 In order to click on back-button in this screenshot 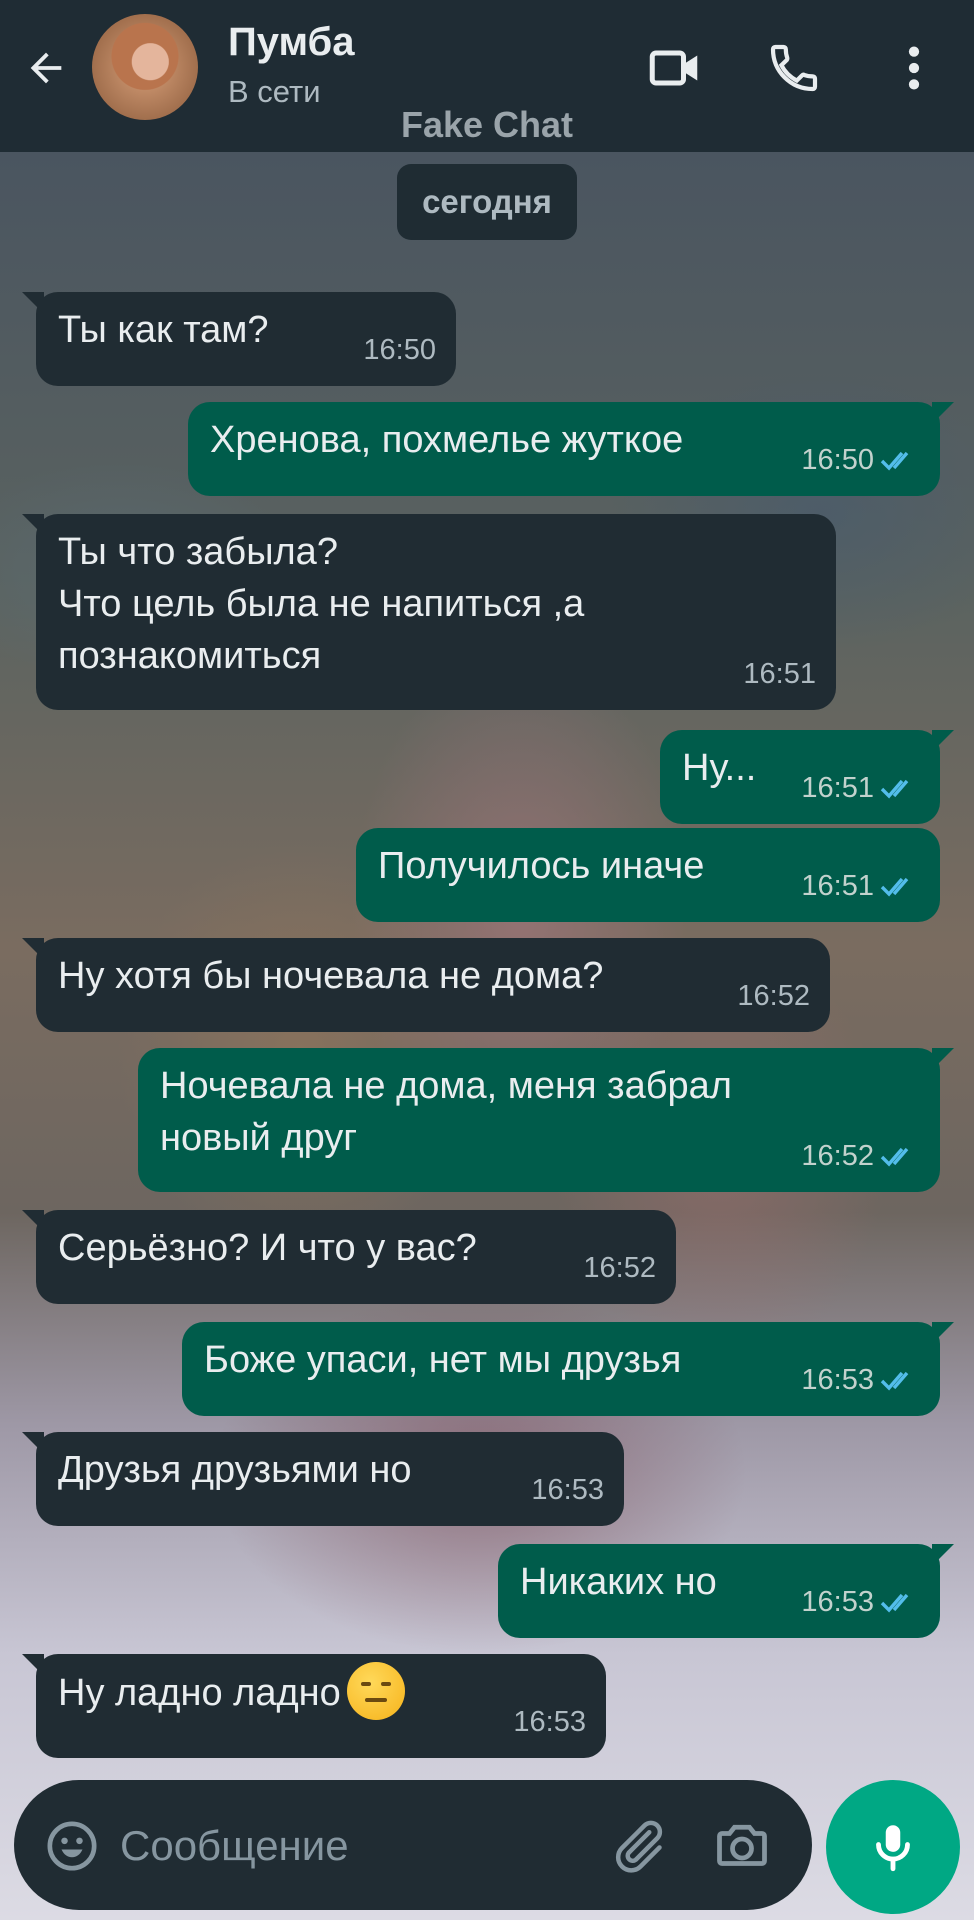, I will do `click(46, 68)`.